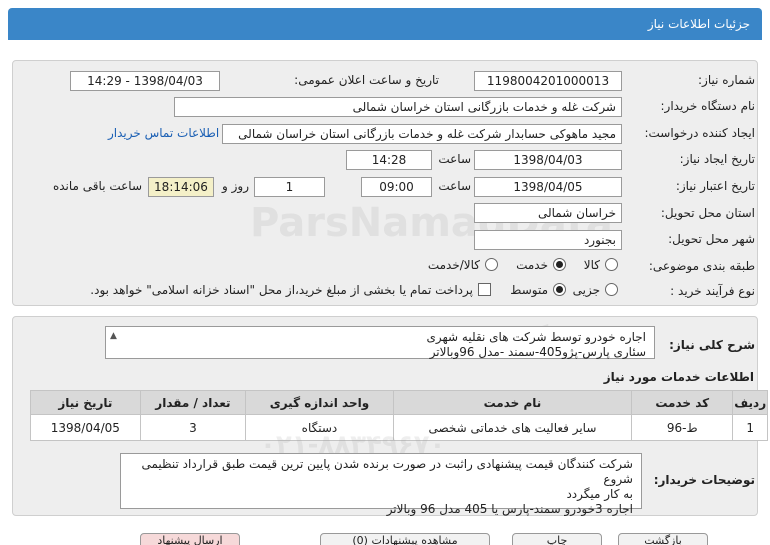 The height and width of the screenshot is (545, 770). Describe the element at coordinates (707, 213) in the screenshot. I see `province-label: استان محل تحویل:` at that location.